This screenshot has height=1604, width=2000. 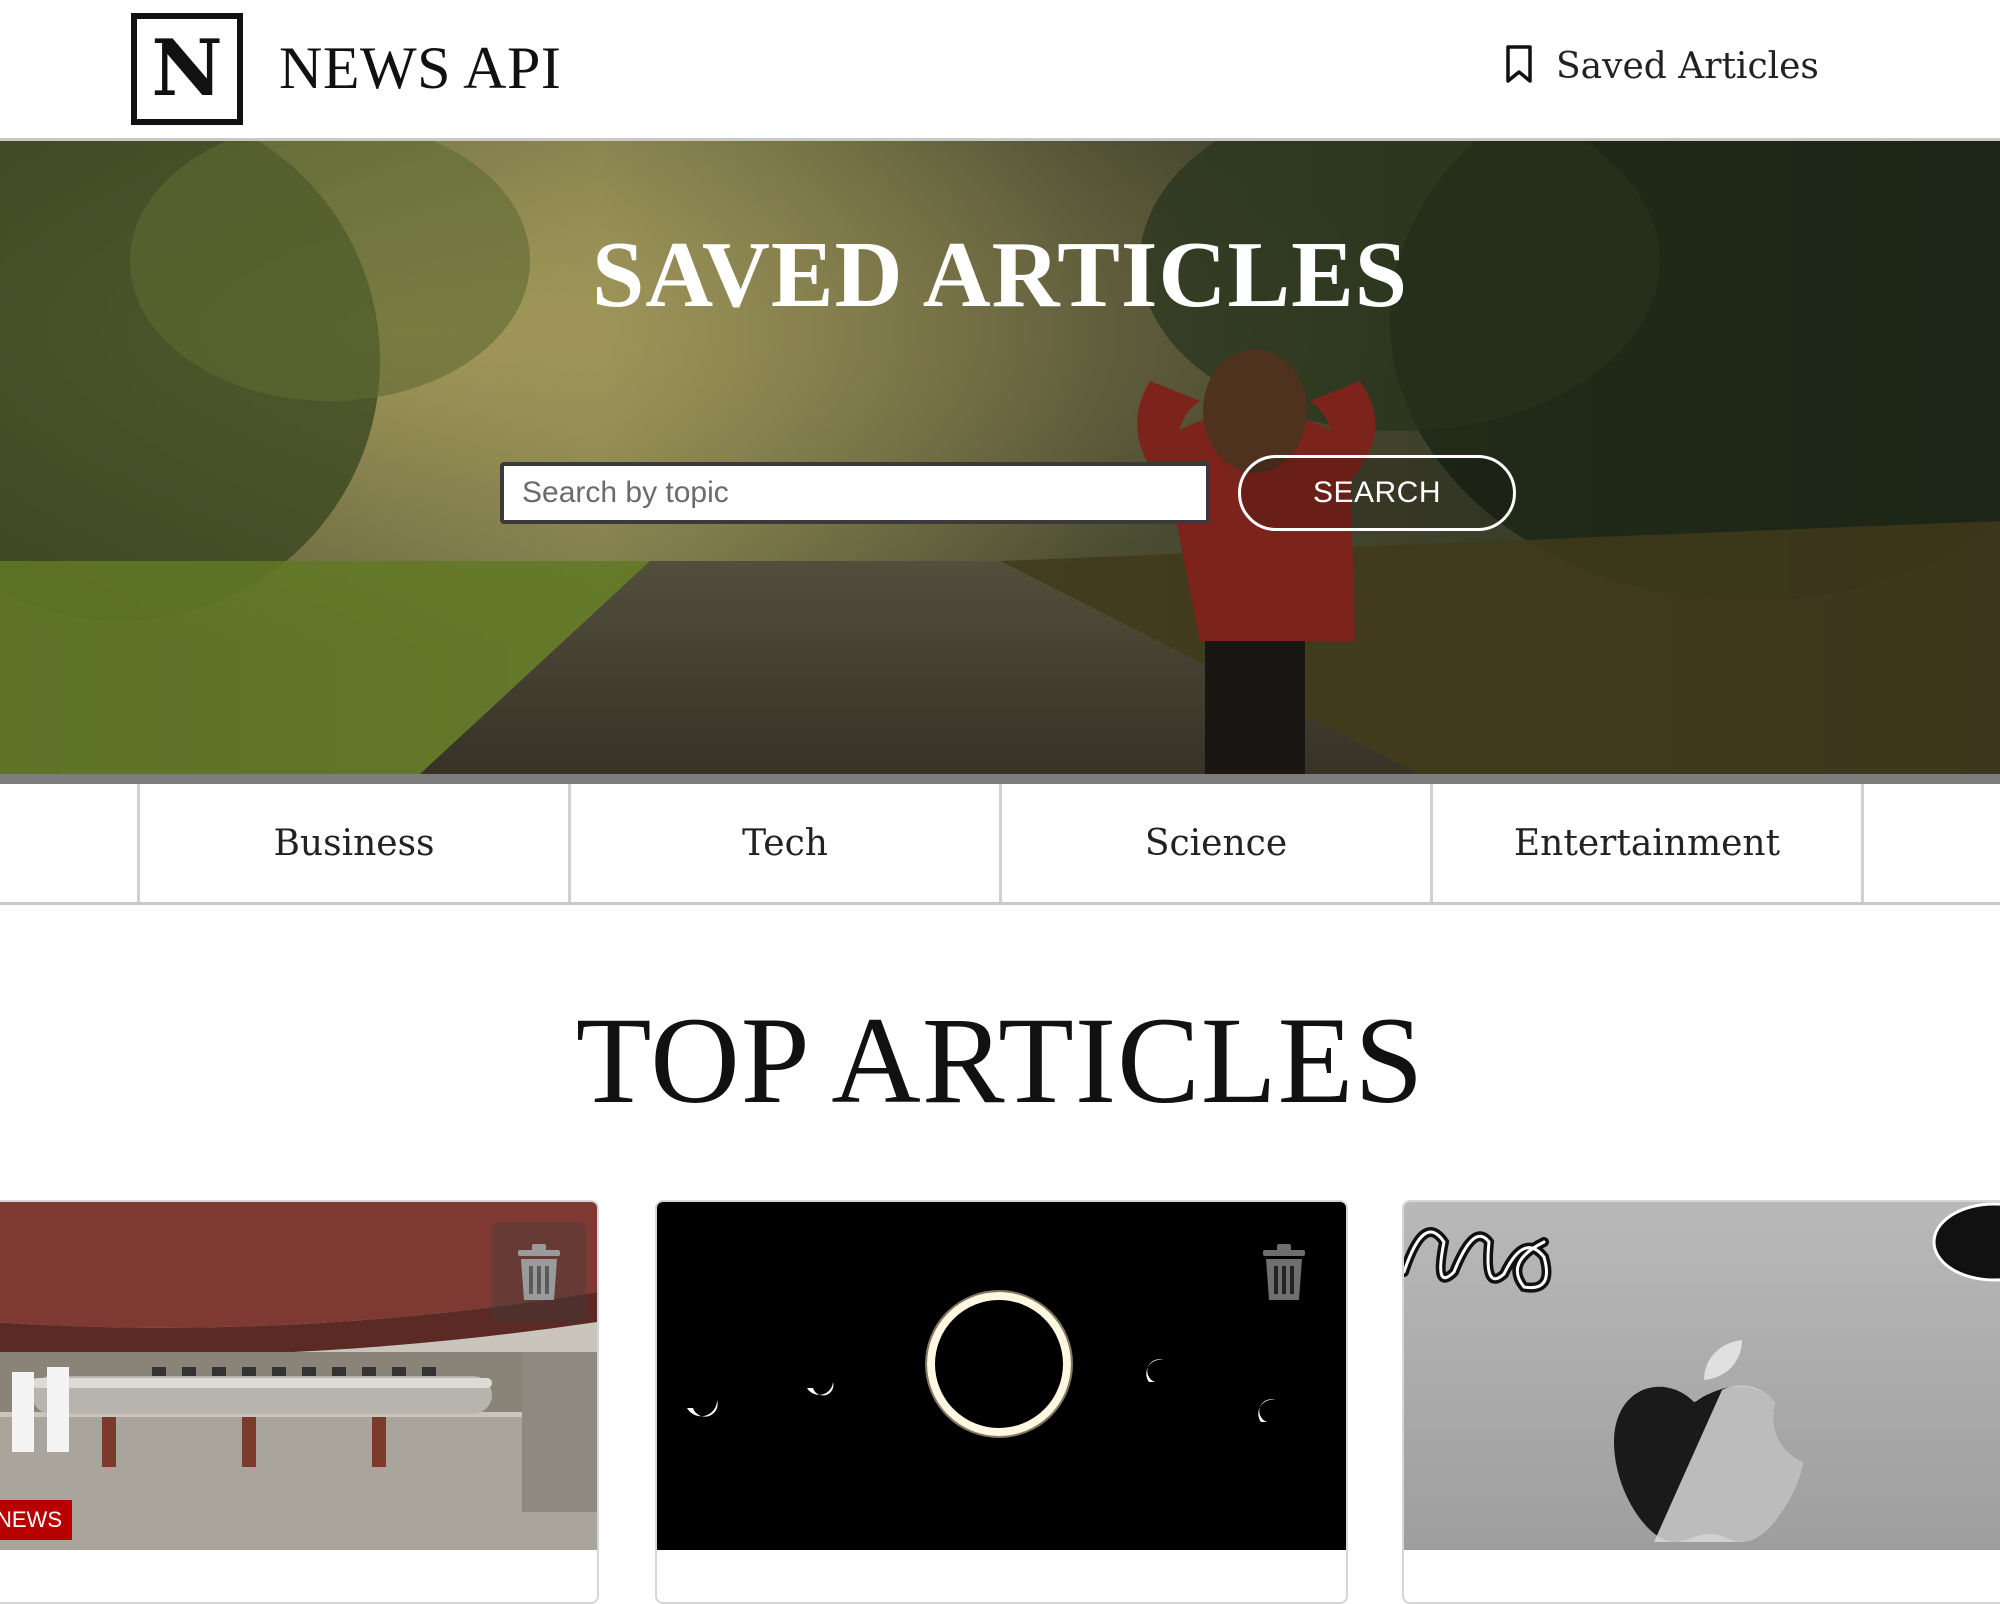 What do you see at coordinates (1687, 66) in the screenshot?
I see `saved-articles-label: Saved Articles` at bounding box center [1687, 66].